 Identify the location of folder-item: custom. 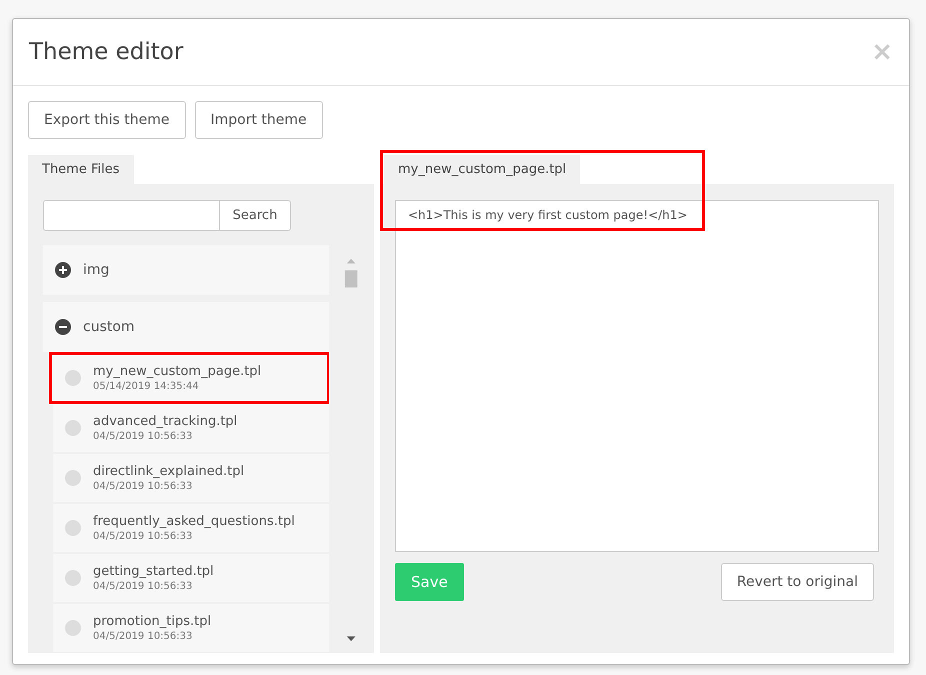
(186, 327).